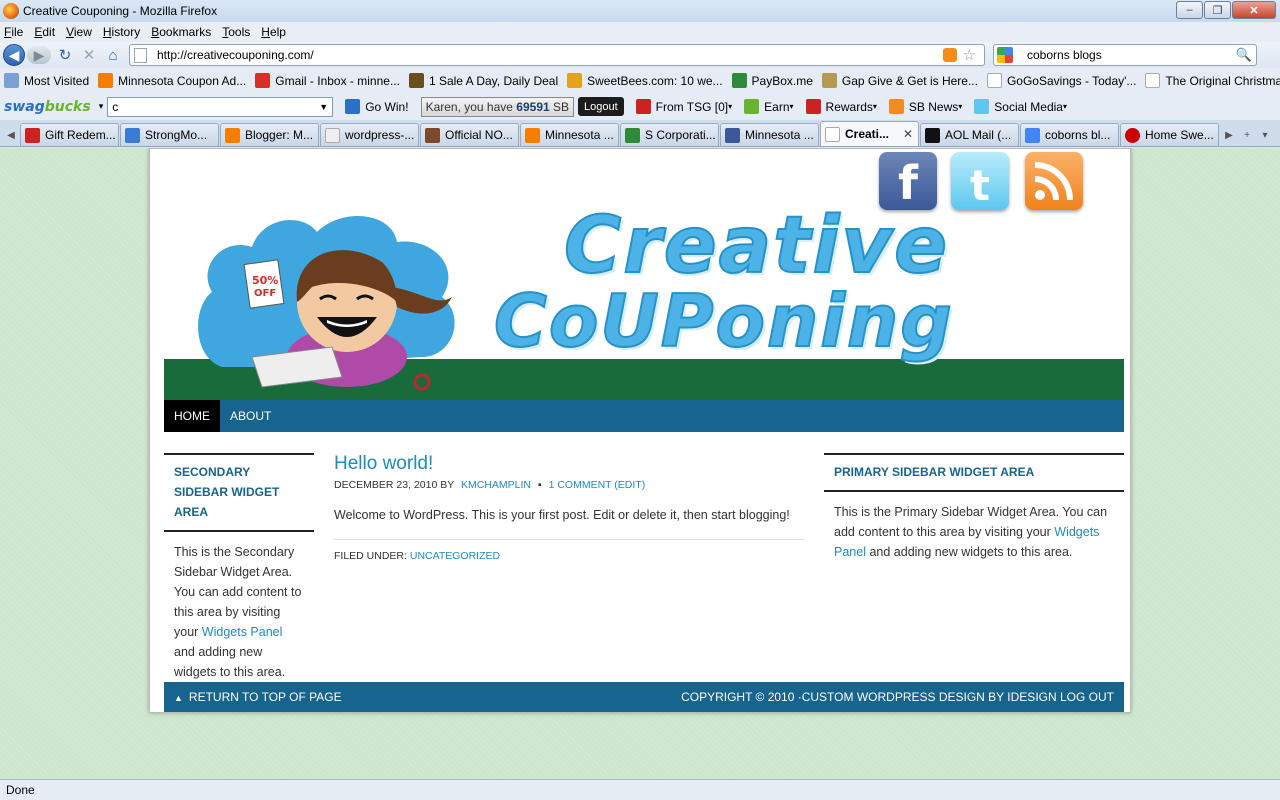 The height and width of the screenshot is (800, 1280). Describe the element at coordinates (496, 485) in the screenshot. I see `post-author-link: KMCHAMPLIN` at that location.